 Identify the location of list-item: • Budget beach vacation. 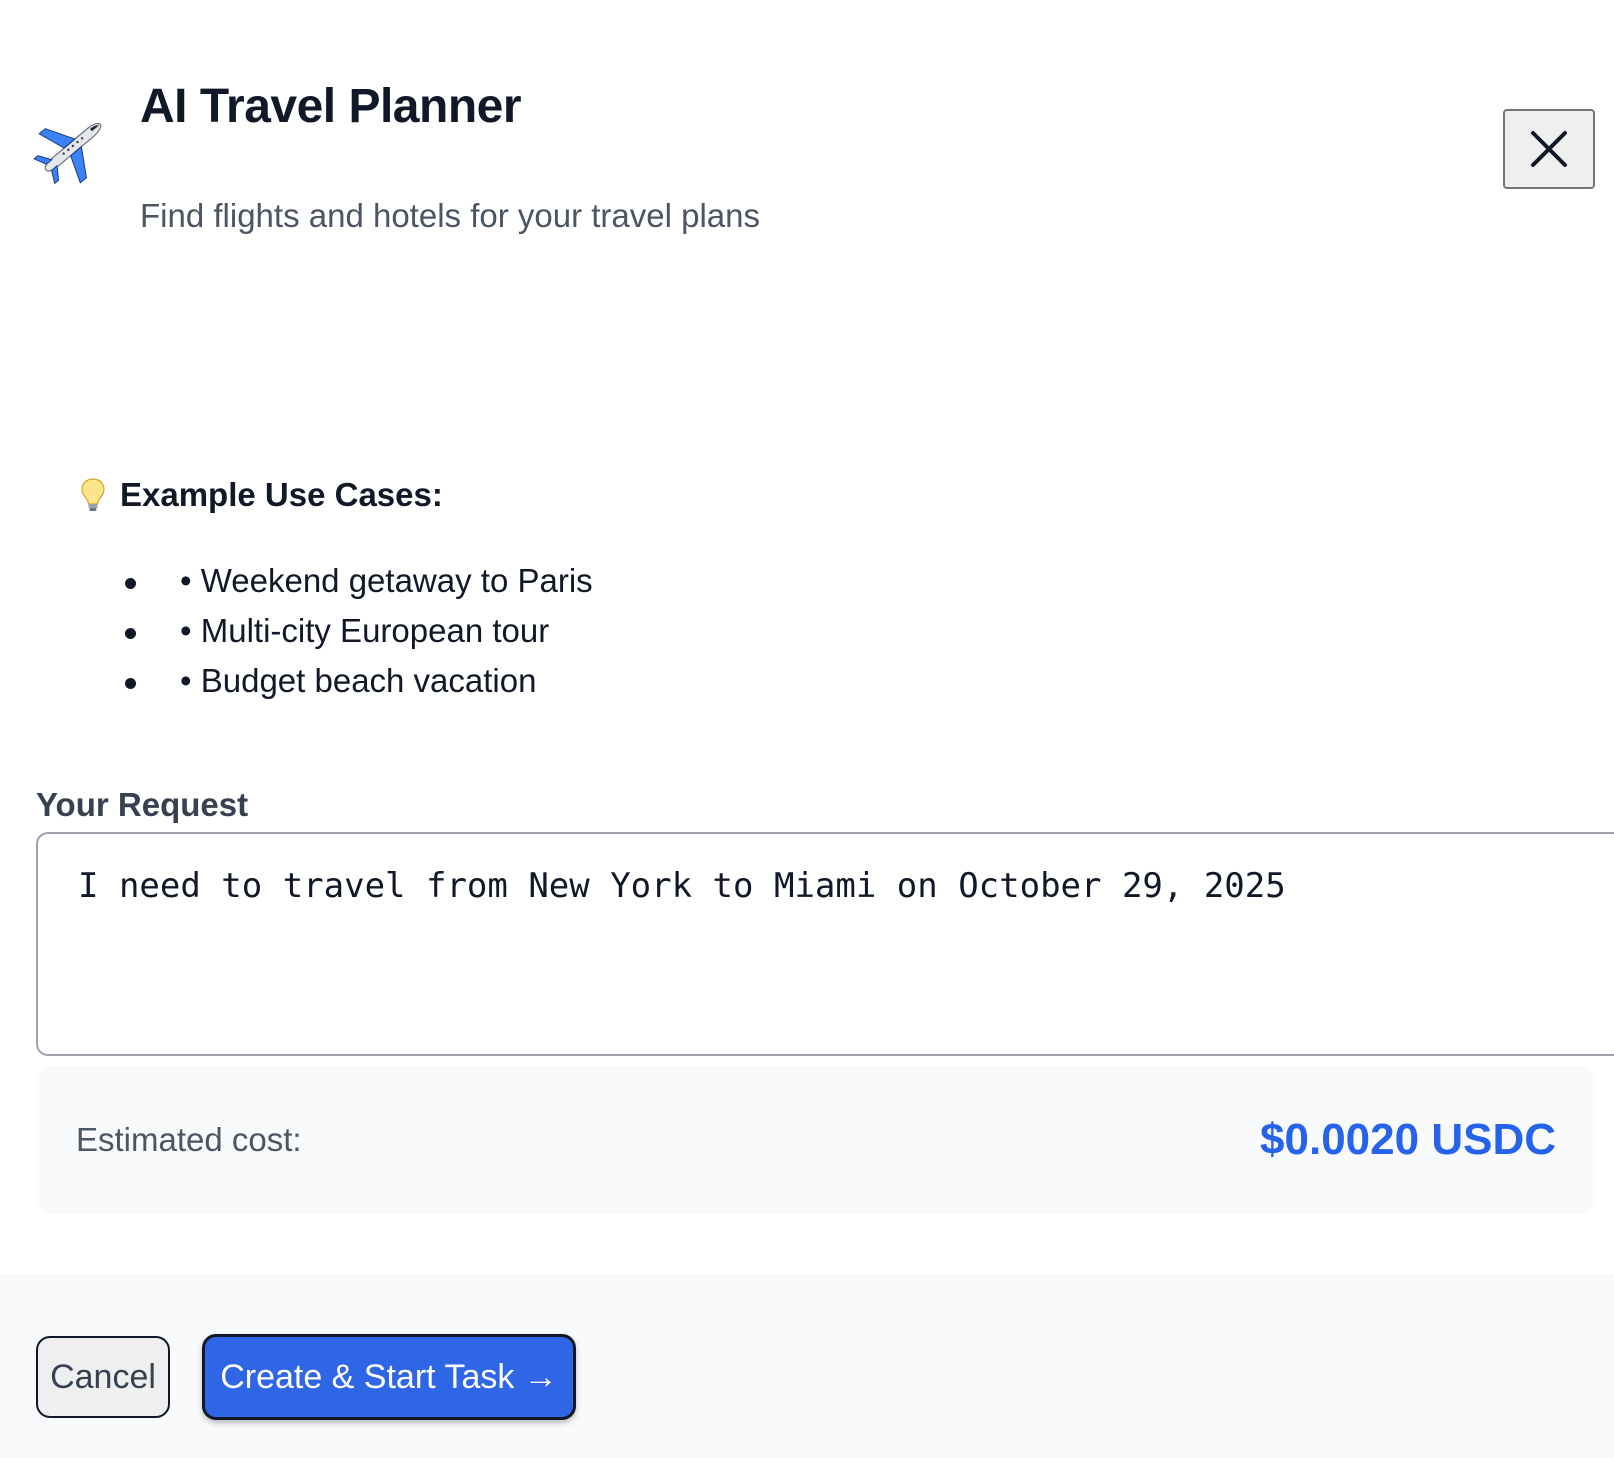
(355, 681).